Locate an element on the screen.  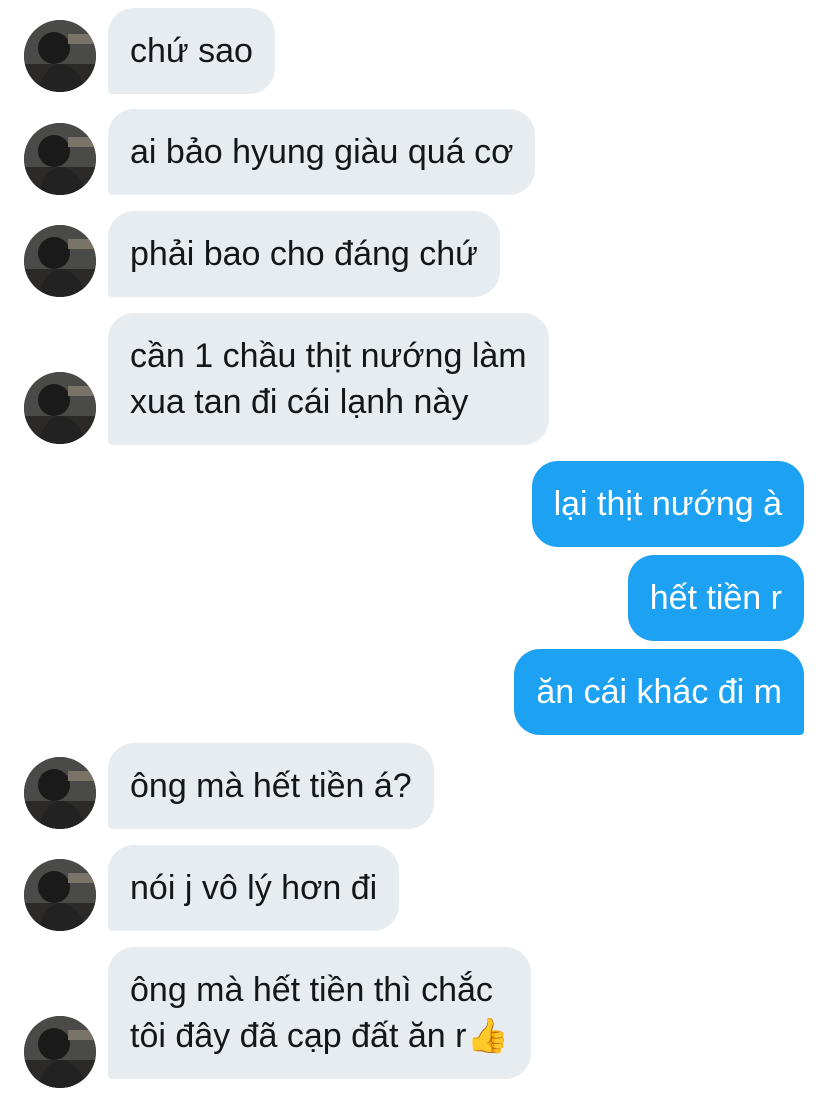
incoming-message-bubble: ai bảo hyung giàu quá cơ is located at coordinates (322, 152).